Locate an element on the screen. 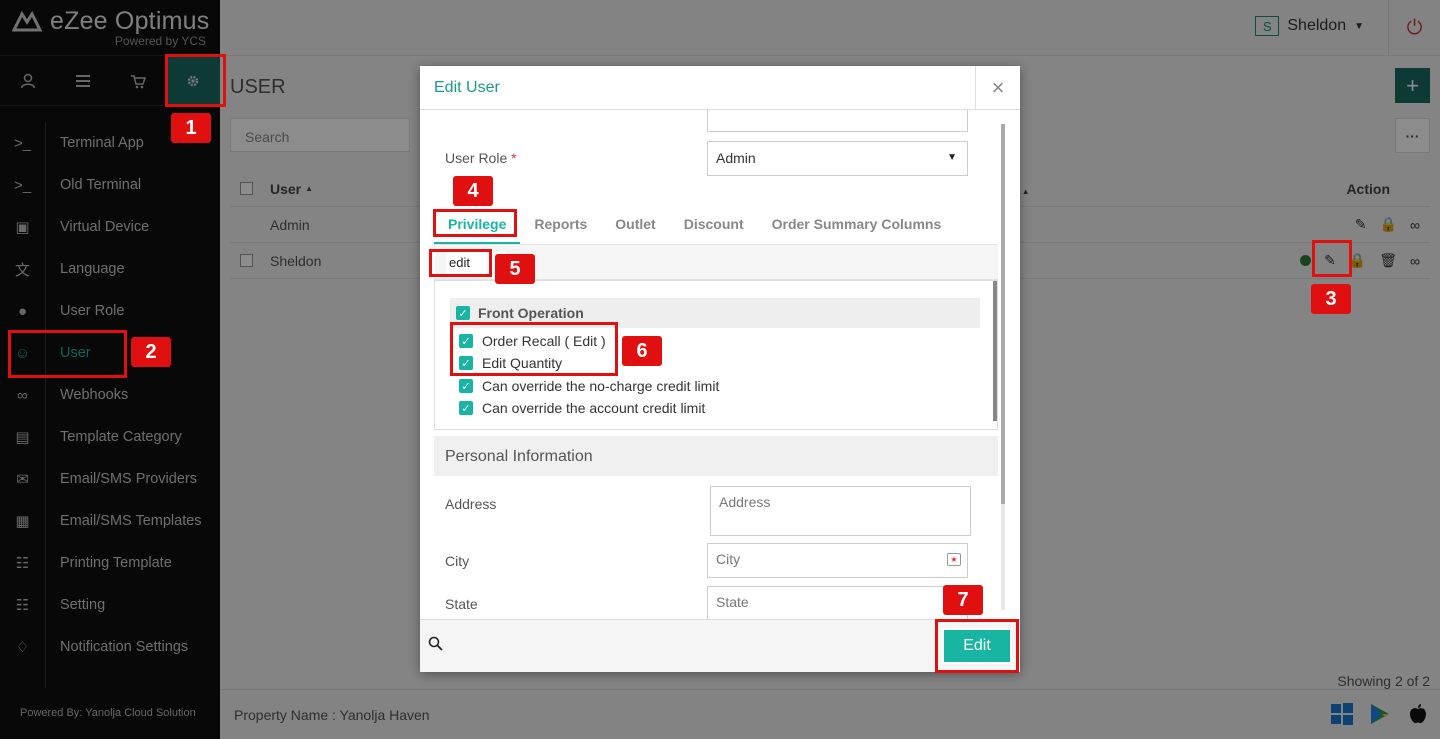 The height and width of the screenshot is (739, 1440). city-label: City is located at coordinates (457, 561).